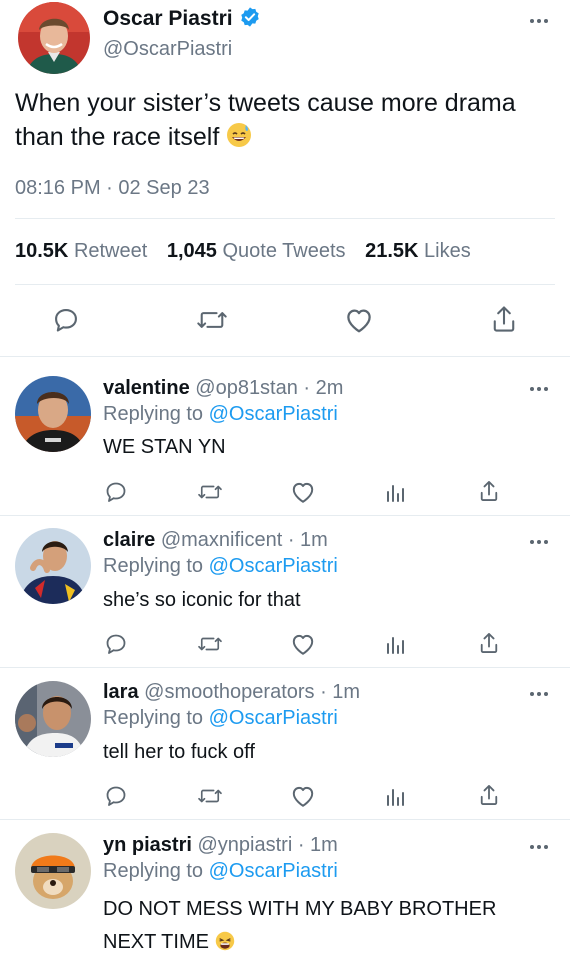  Describe the element at coordinates (328, 944) in the screenshot. I see `reply-text-line-2: NEXT TIME` at that location.